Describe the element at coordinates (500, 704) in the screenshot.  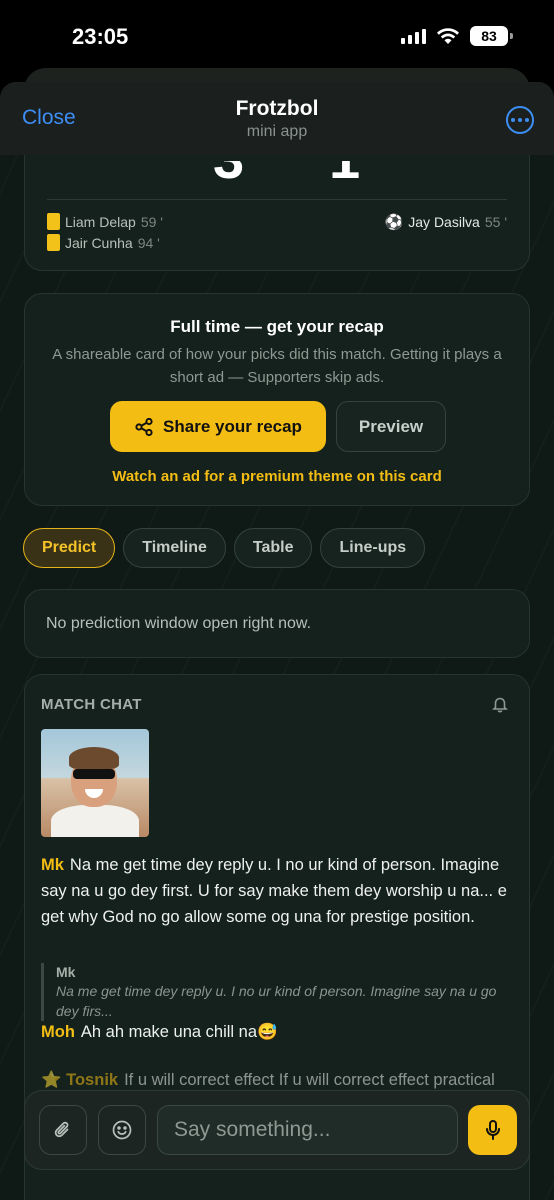
I see `bell-icon` at that location.